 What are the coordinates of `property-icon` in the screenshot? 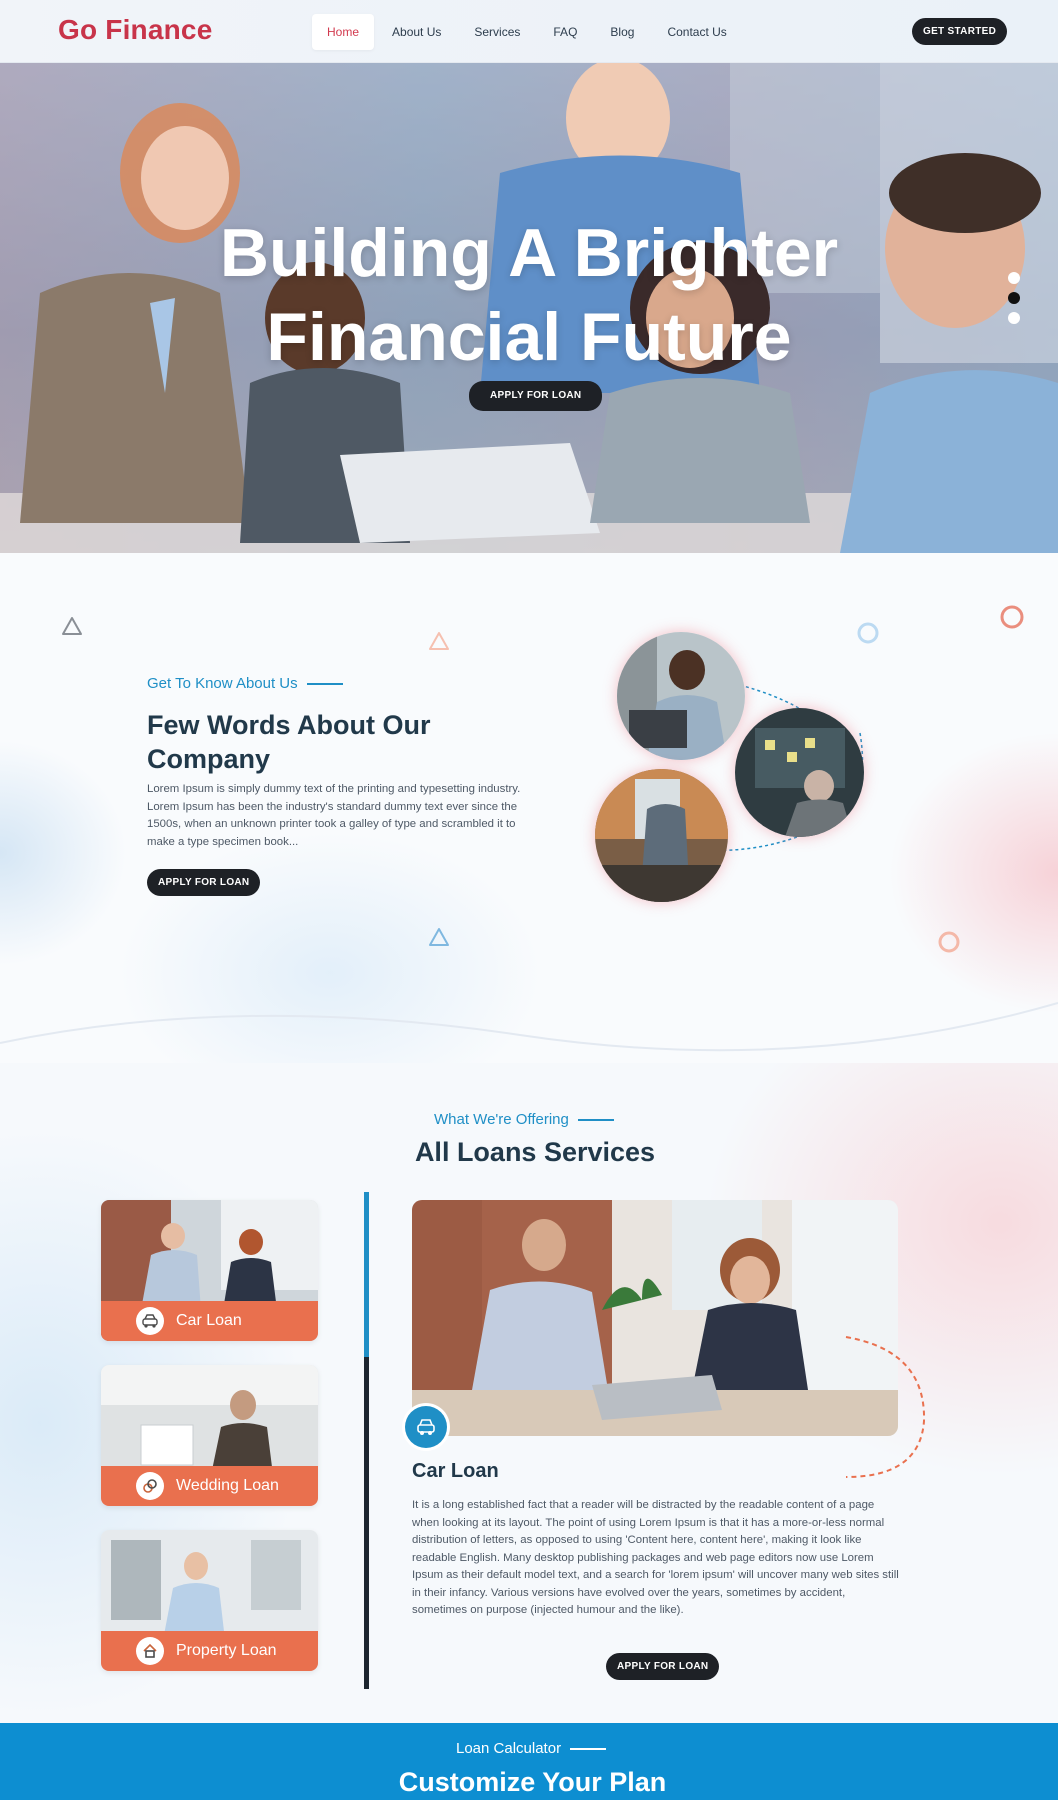 It's located at (150, 1651).